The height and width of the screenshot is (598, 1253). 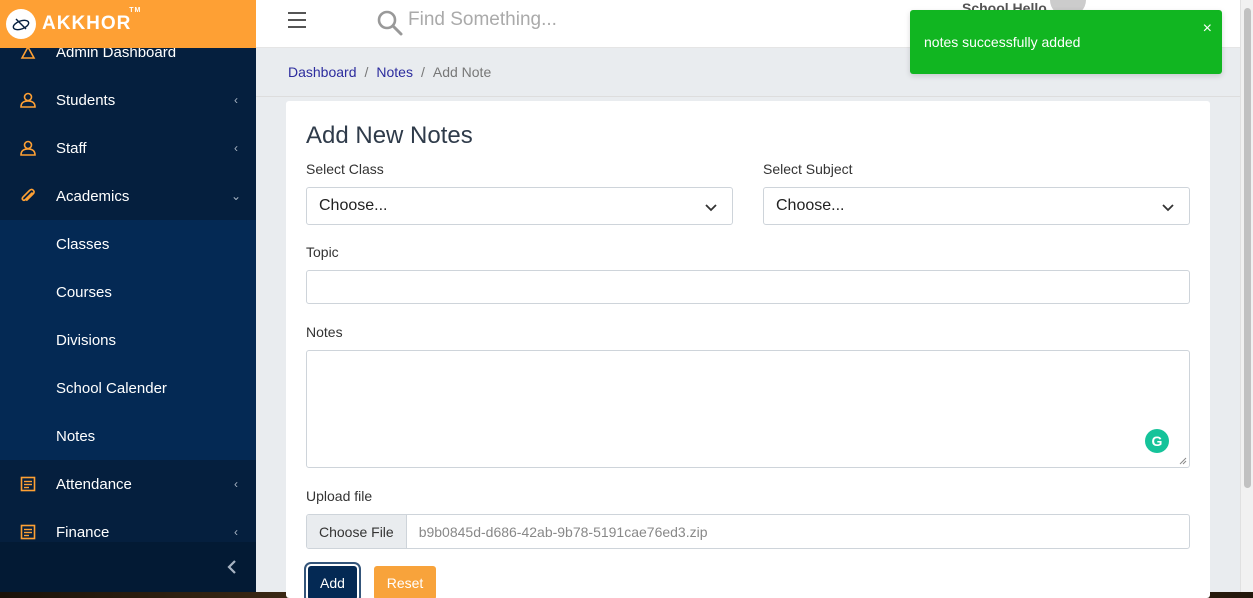 I want to click on sidebar-subitem-divisions: Divisions, so click(x=128, y=340).